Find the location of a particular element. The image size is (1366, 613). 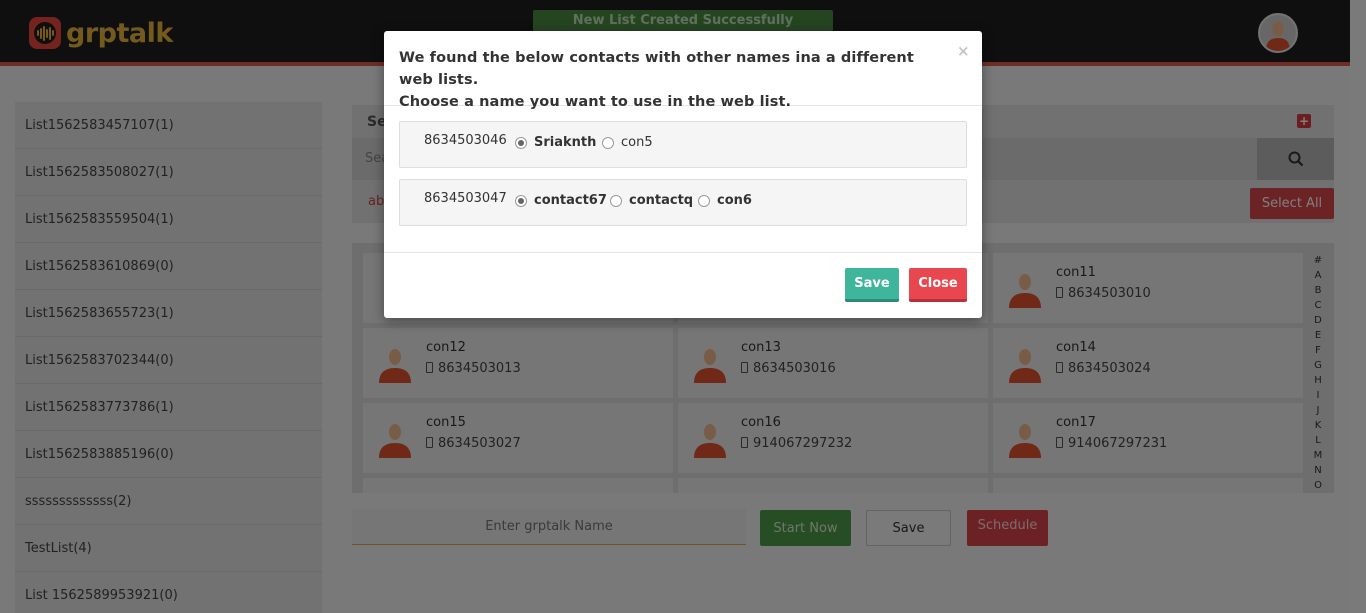

name-option-radio: con6 is located at coordinates (725, 200).